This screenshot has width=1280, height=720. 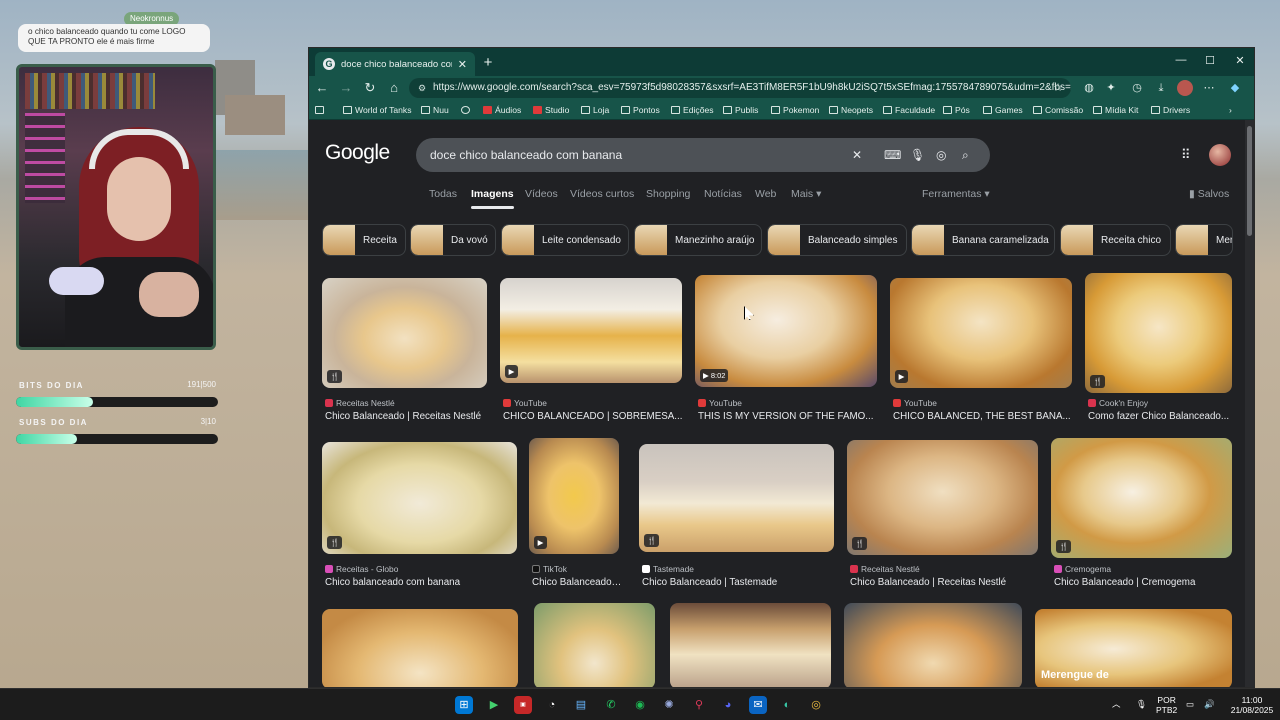 I want to click on bookmark-faculdade: Faculdade, so click(x=909, y=110).